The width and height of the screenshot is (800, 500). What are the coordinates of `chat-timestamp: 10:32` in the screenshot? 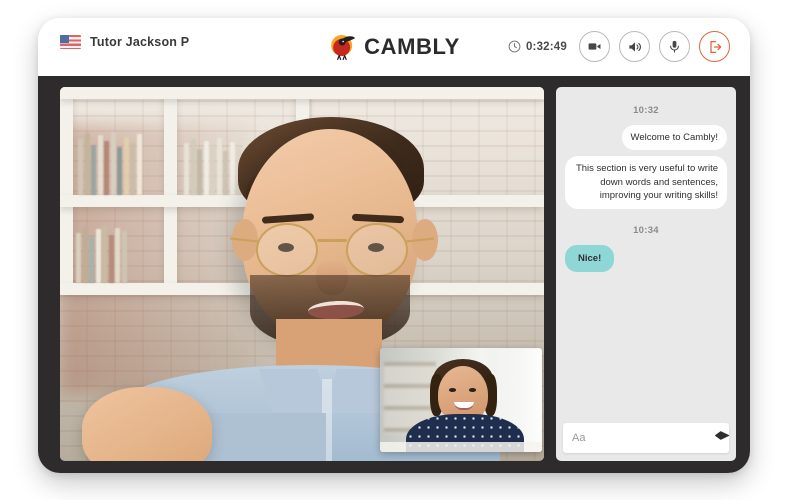 It's located at (646, 110).